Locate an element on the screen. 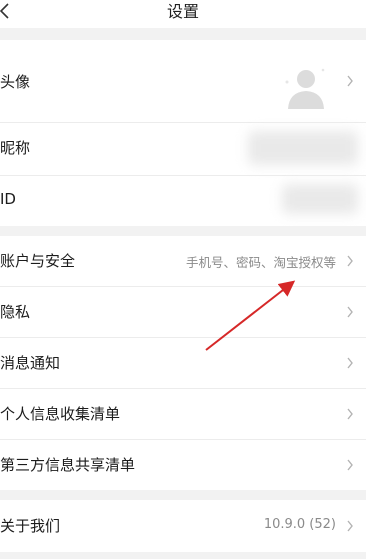 The height and width of the screenshot is (559, 366). account-security-label: 账户与安全 is located at coordinates (38, 261).